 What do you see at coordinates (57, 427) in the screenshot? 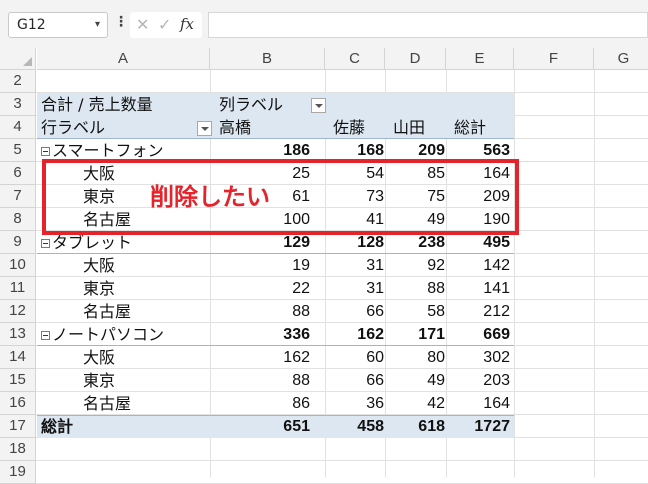
I see `grand-total-label: 総計` at bounding box center [57, 427].